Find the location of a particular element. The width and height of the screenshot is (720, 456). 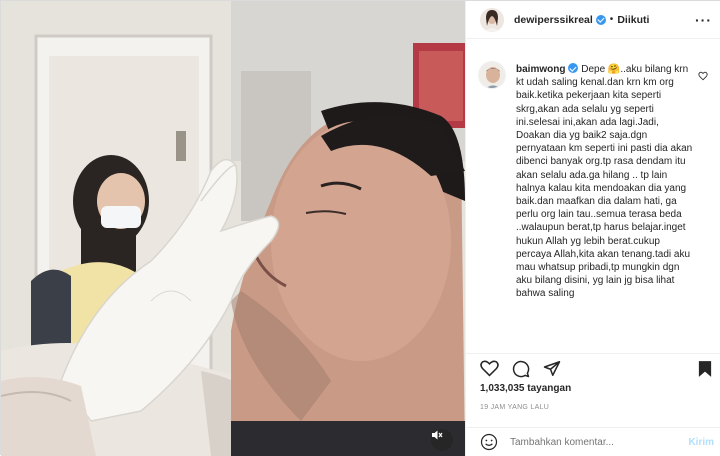

comment-like-heart-icon is located at coordinates (703, 76).